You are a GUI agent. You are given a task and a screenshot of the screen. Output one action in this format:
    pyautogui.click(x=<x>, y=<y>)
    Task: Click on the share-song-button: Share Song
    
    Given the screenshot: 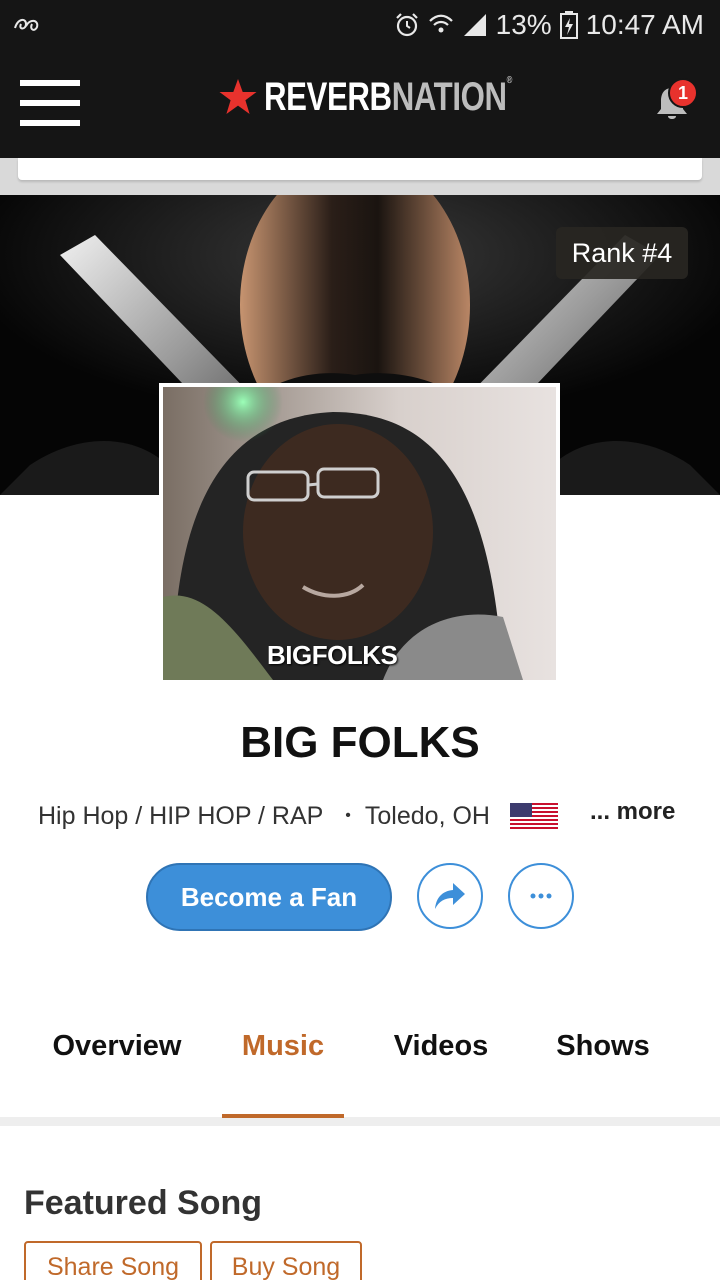 What is the action you would take?
    pyautogui.click(x=113, y=1260)
    